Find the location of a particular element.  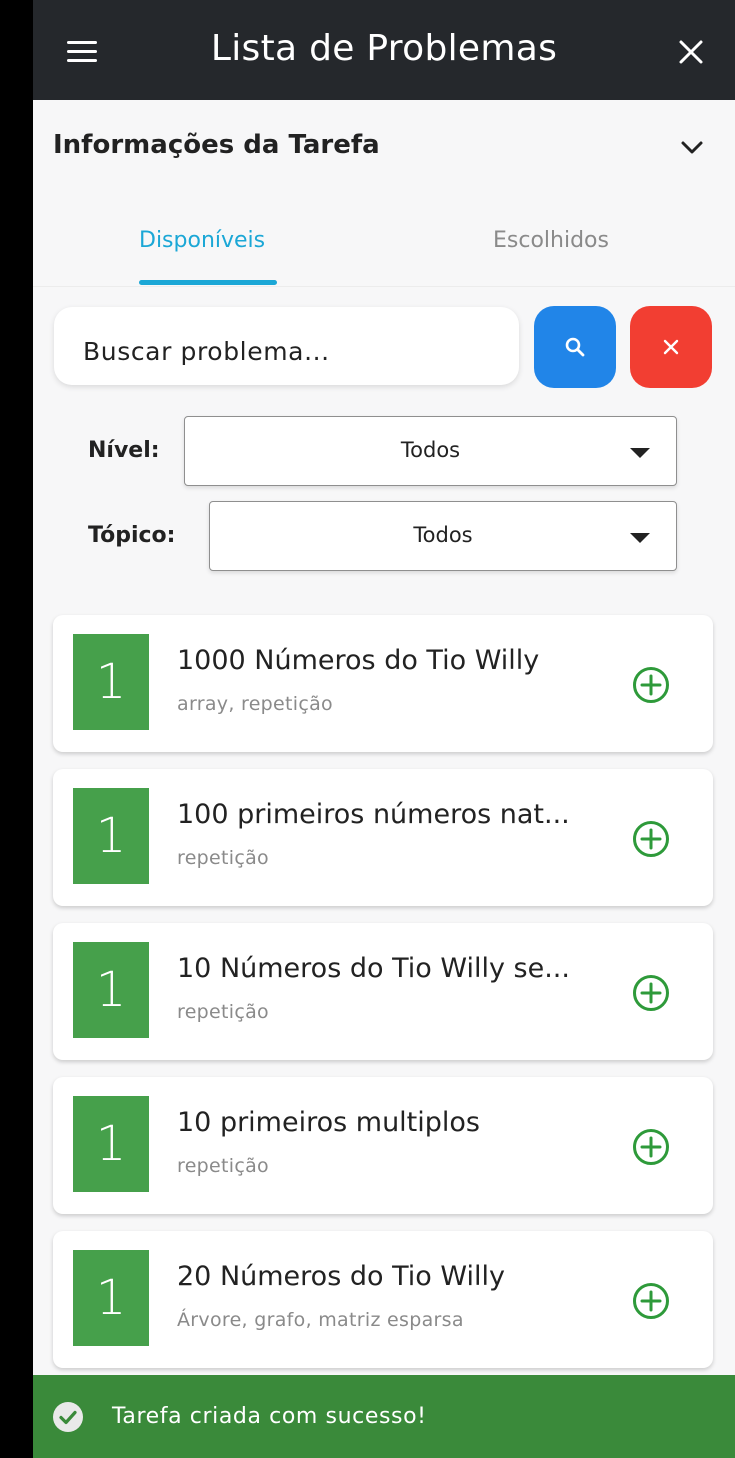

problem-title: 20 Números do Tio Willy is located at coordinates (341, 1276).